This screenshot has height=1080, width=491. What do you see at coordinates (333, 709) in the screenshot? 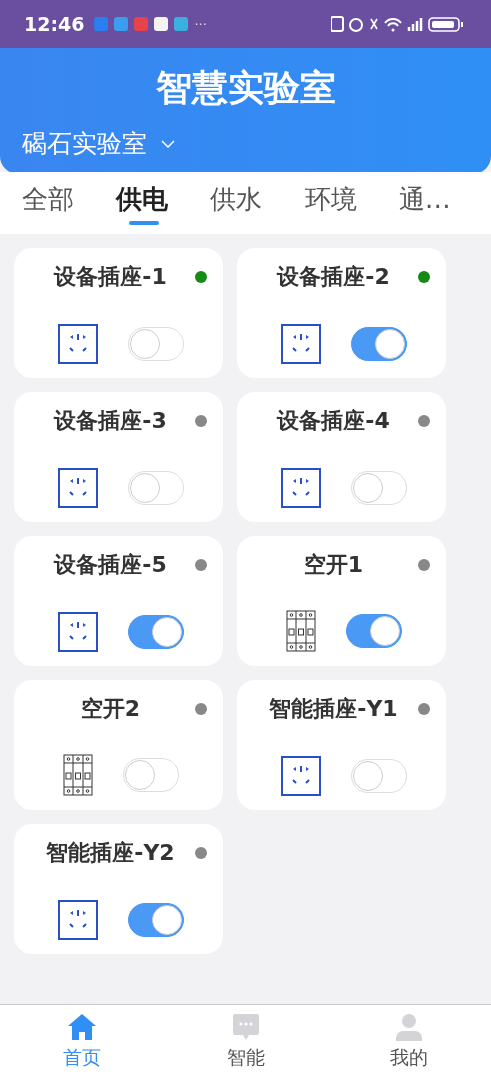
I see `device-name: 智能插座-Y1` at bounding box center [333, 709].